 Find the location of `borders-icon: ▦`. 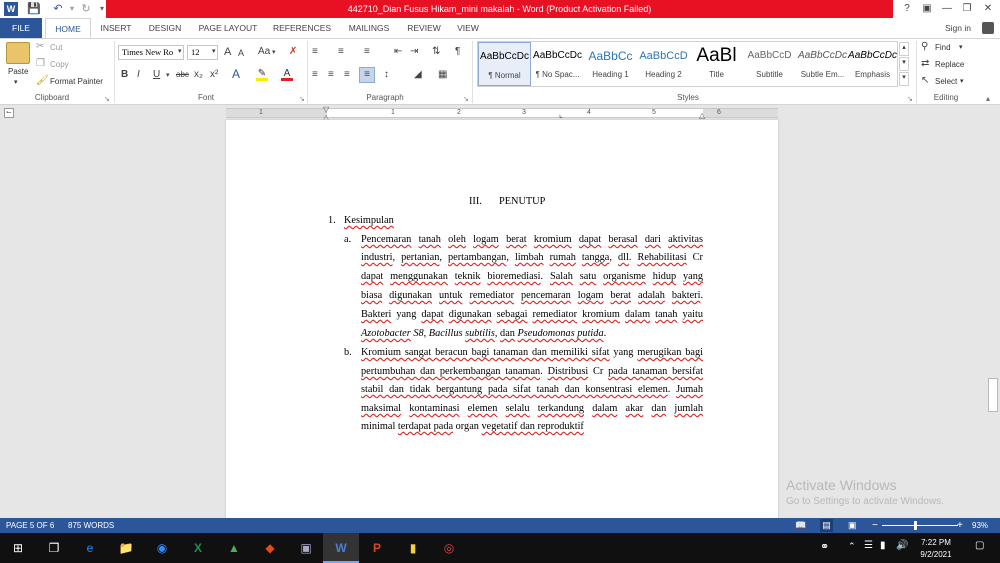

borders-icon: ▦ is located at coordinates (442, 75).